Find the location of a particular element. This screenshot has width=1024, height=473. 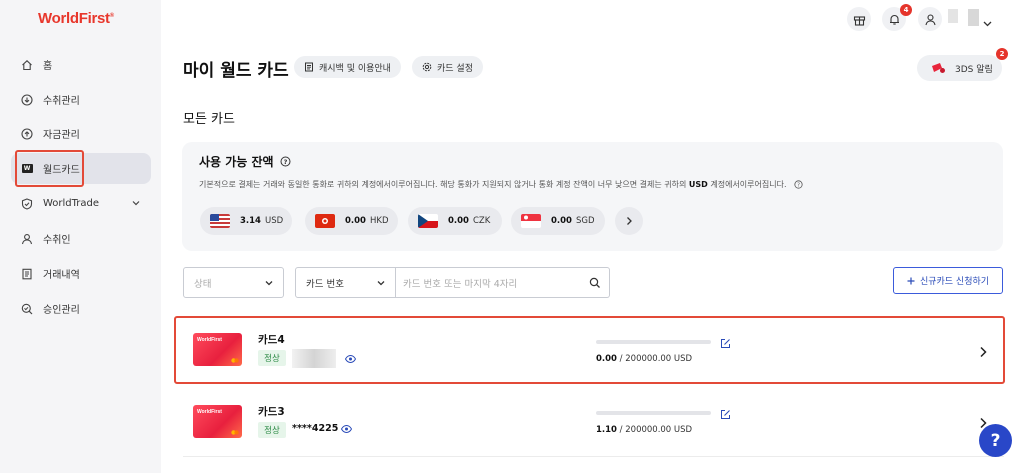

sidebar-item-receive: 수취관리 is located at coordinates (81, 99).